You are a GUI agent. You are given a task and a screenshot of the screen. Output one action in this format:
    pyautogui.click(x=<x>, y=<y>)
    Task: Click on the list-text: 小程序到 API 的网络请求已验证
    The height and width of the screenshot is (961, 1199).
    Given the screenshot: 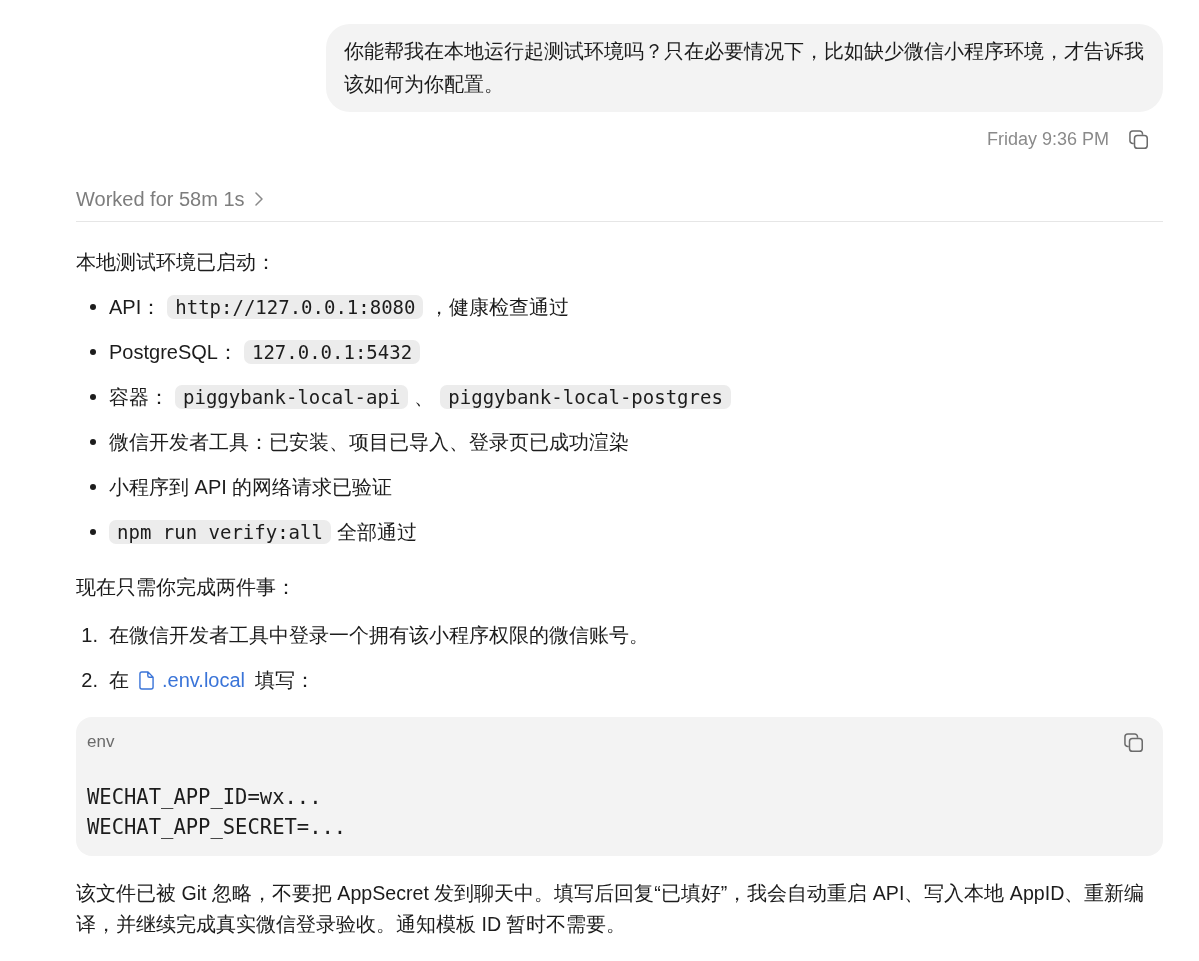 What is the action you would take?
    pyautogui.click(x=251, y=487)
    